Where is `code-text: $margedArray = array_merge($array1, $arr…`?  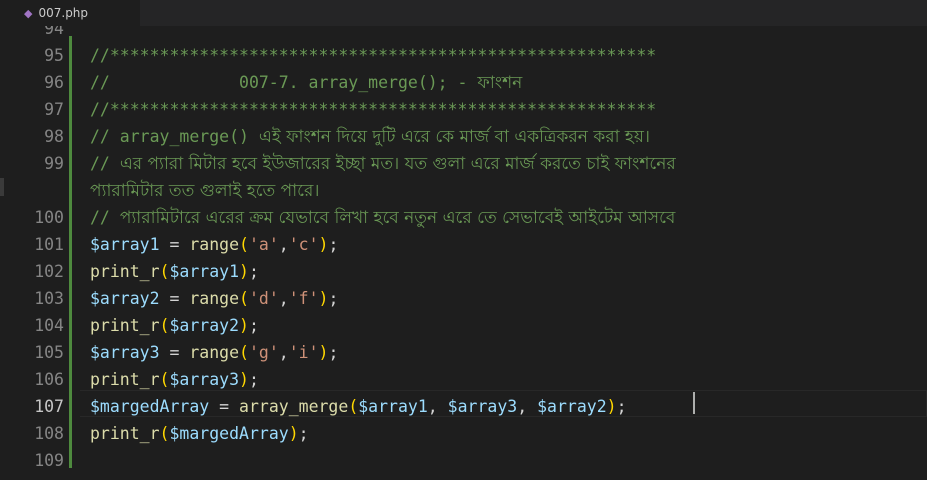 code-text: $margedArray = array_merge($array1, $arr… is located at coordinates (358, 406).